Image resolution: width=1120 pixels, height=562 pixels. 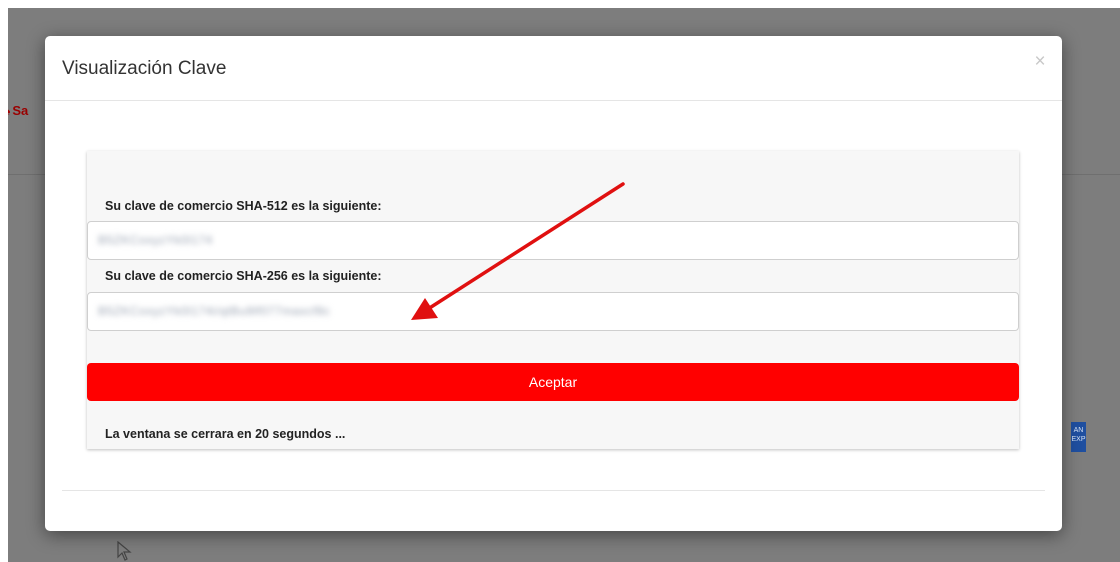 I want to click on sha256-key-field: B5ZKCoxyzYk0l174i/qtBu9lf077maxcf8c, so click(x=553, y=311).